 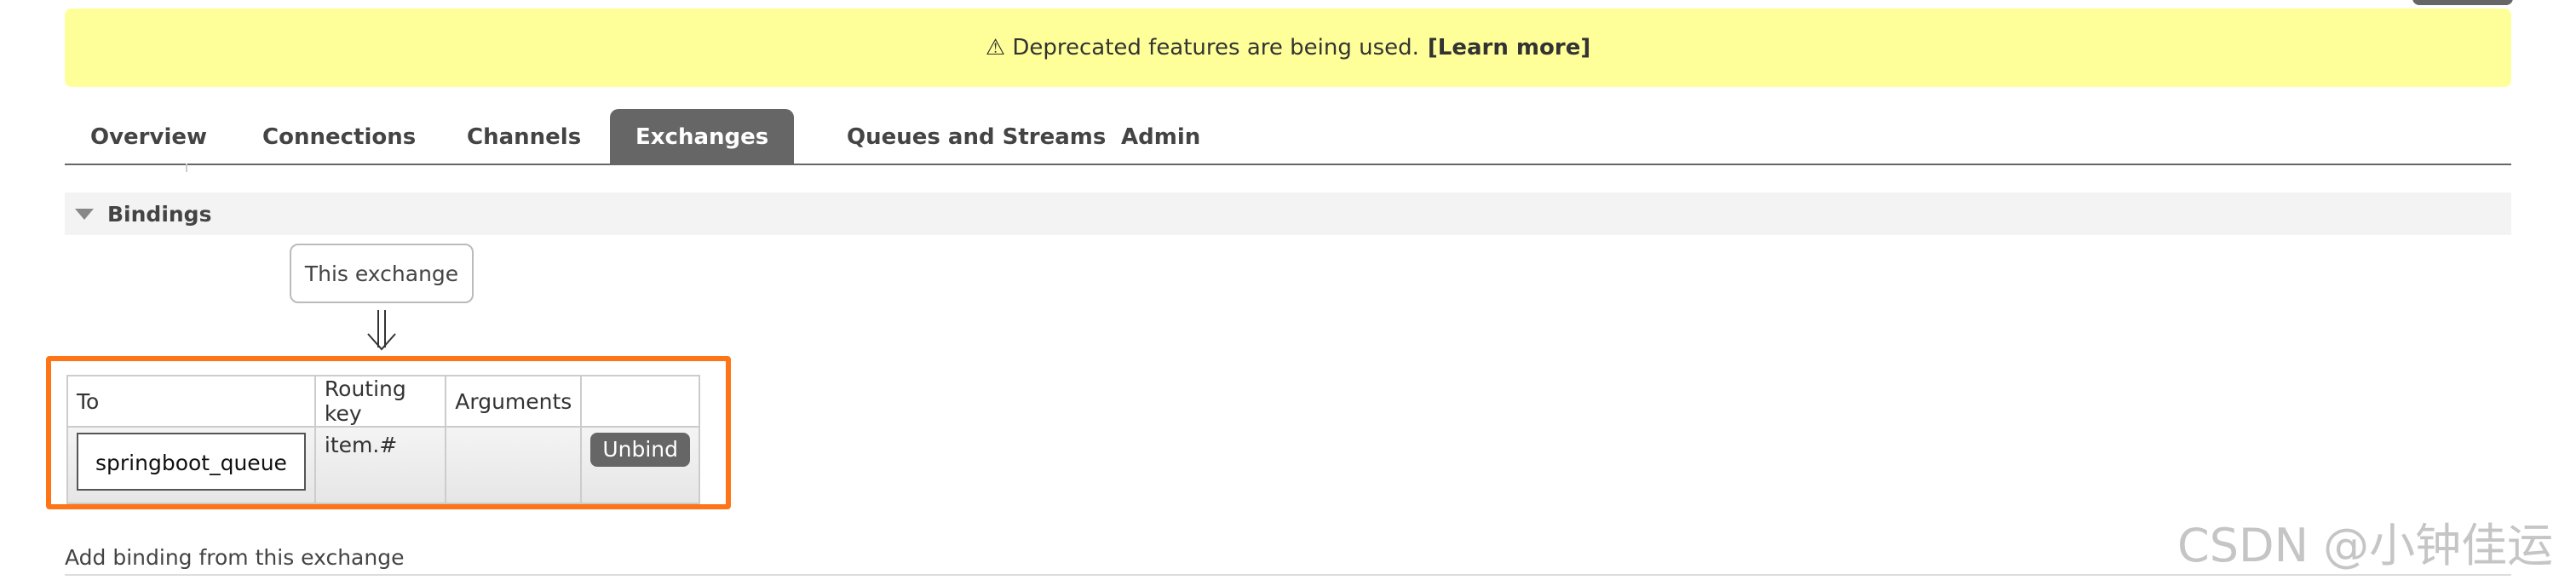 I want to click on tab-queues-and-streams: Queues and Streams, so click(x=976, y=136).